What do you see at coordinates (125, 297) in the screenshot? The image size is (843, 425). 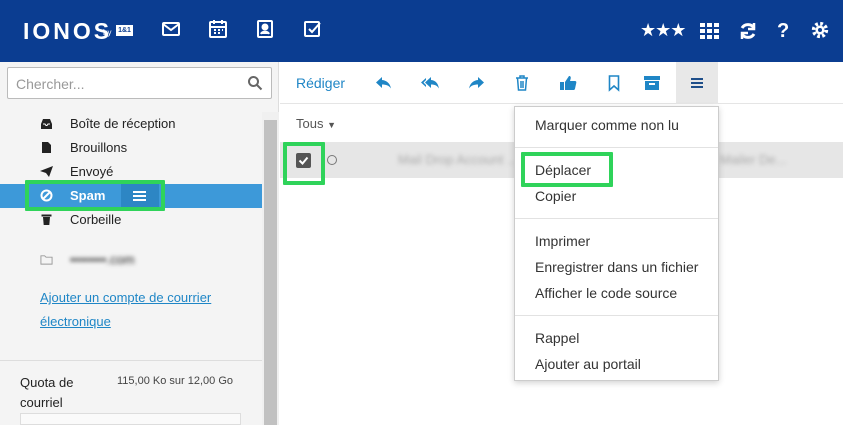 I see `add-account-link: Ajouter un compte de courrier` at bounding box center [125, 297].